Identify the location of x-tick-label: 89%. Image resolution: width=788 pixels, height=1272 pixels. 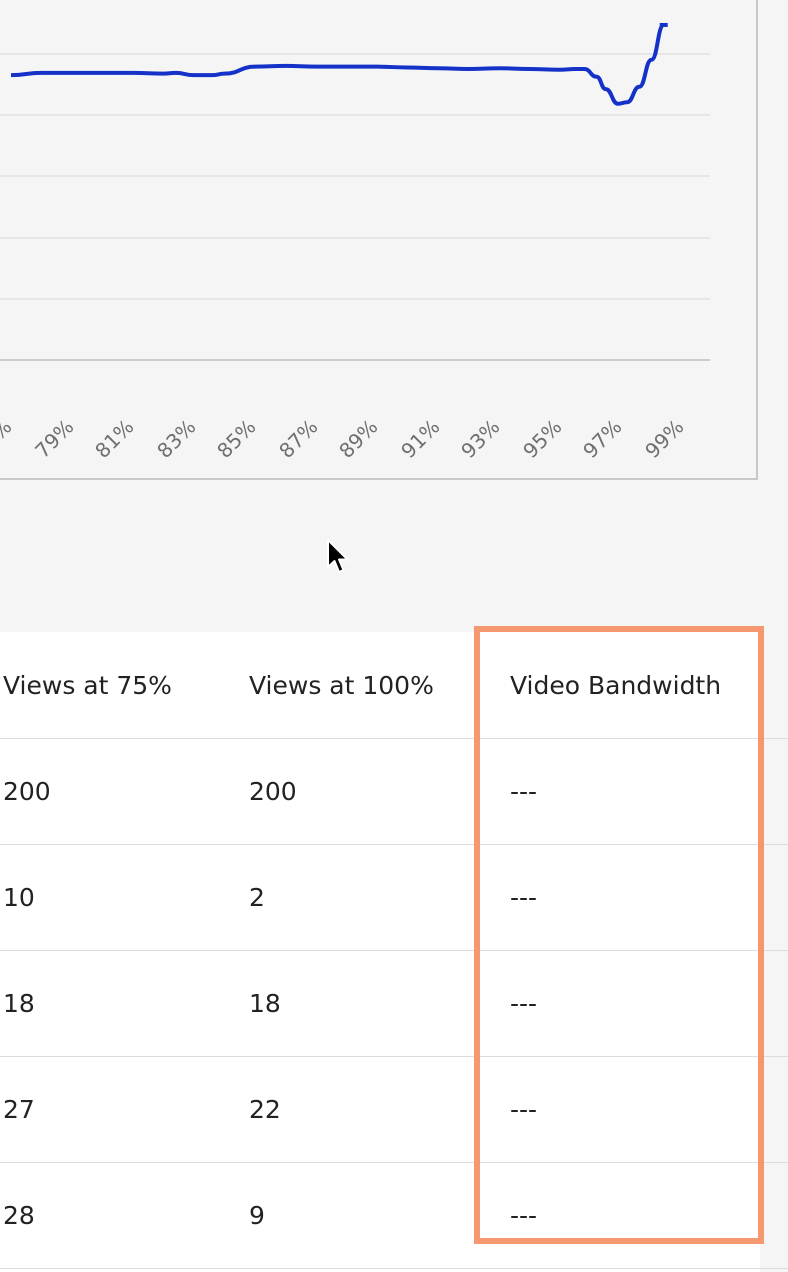
(358, 439).